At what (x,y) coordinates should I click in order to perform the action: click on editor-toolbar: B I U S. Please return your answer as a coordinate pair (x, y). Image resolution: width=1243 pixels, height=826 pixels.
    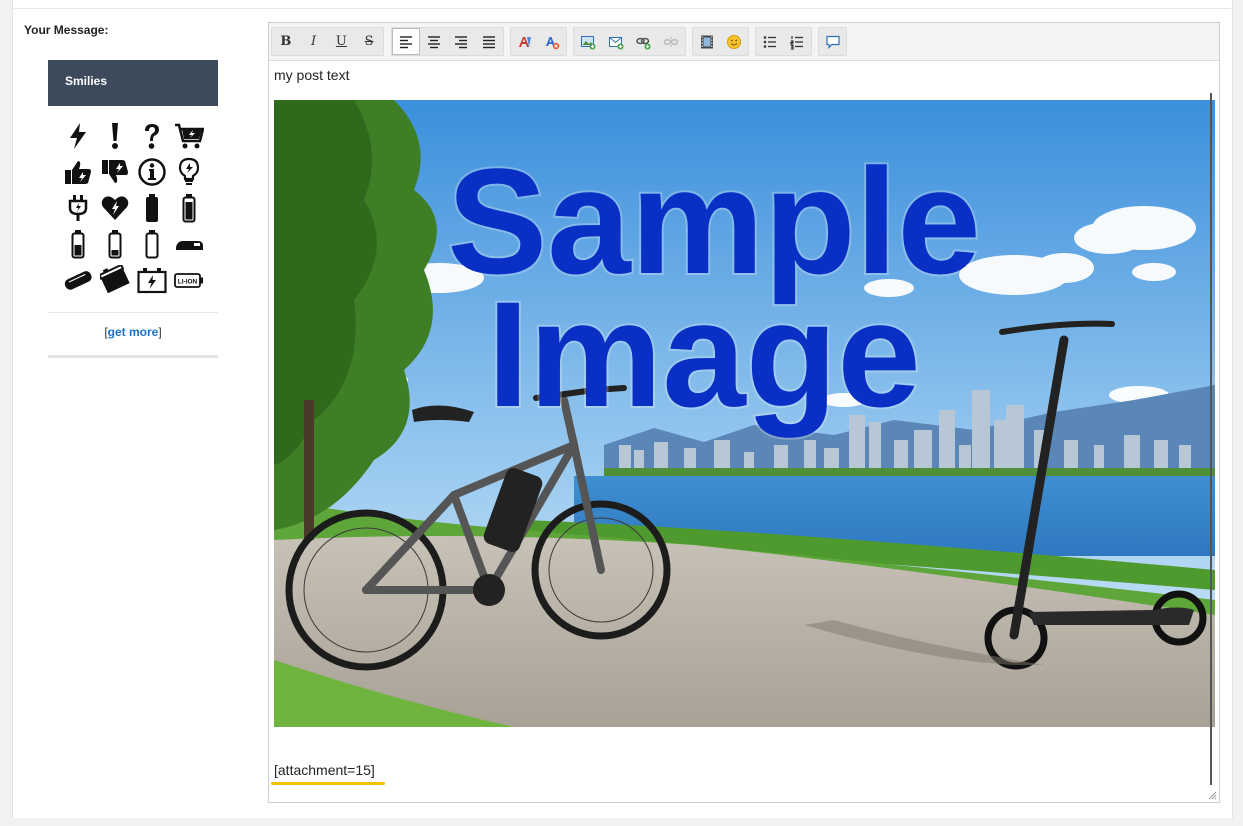
    Looking at the image, I should click on (744, 42).